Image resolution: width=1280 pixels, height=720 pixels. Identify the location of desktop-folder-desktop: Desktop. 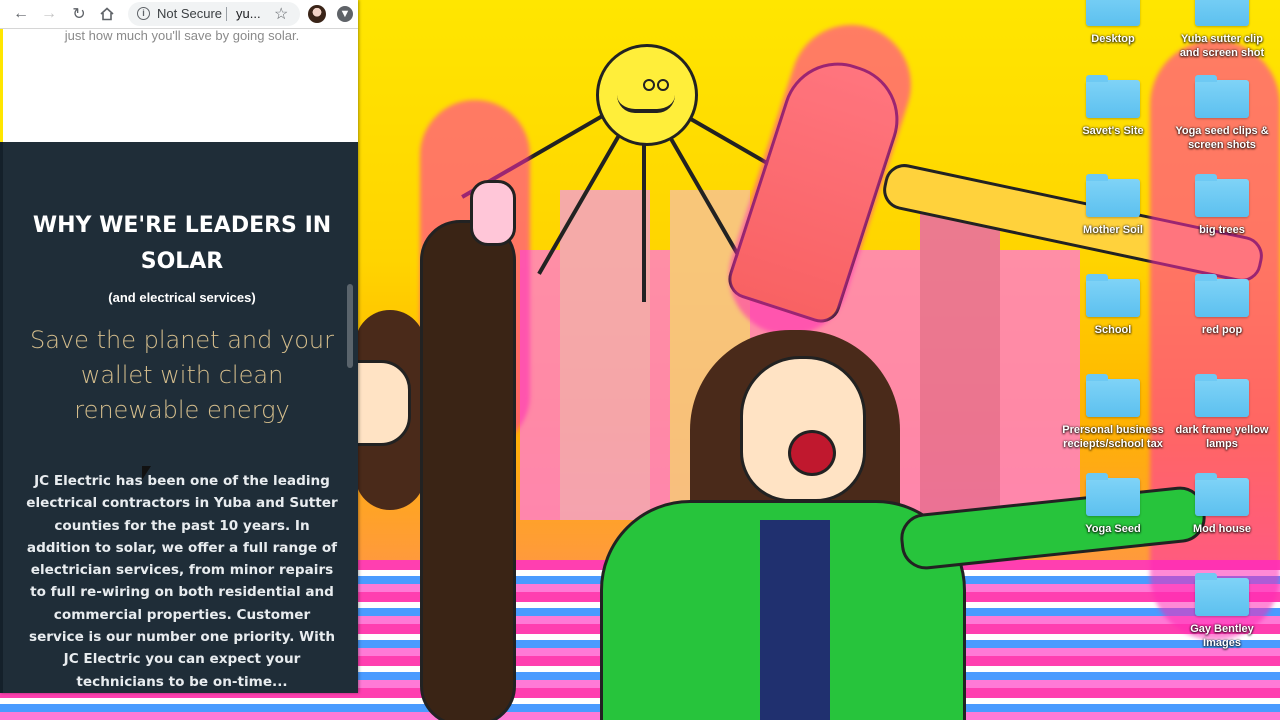
(1113, 23).